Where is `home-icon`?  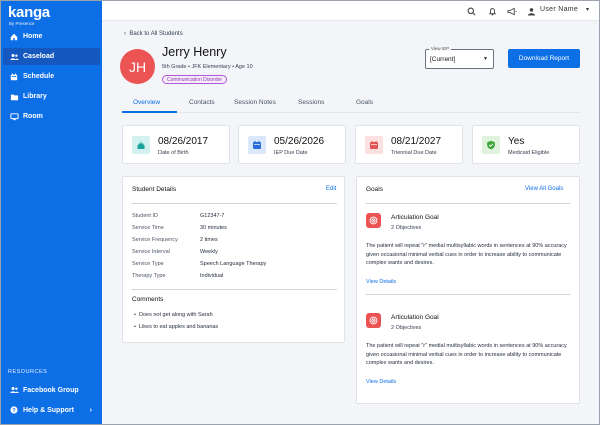
home-icon is located at coordinates (14, 37).